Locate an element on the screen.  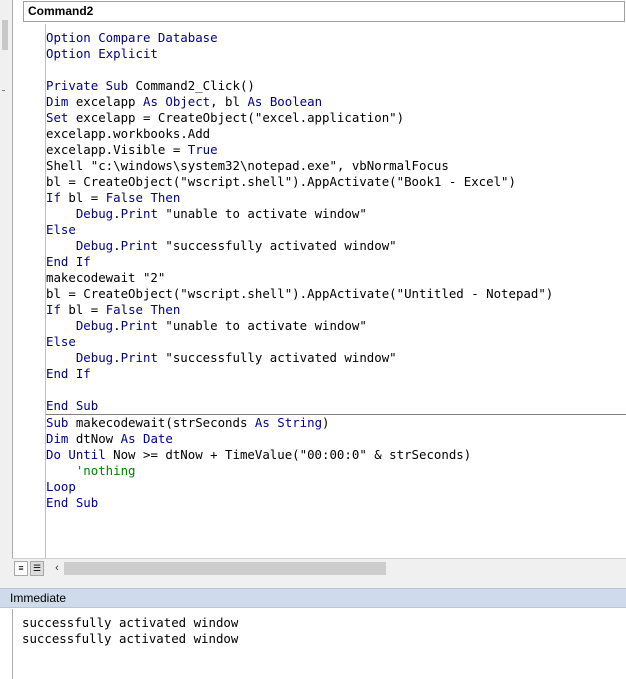
code-text: dtNow is located at coordinates (98, 438).